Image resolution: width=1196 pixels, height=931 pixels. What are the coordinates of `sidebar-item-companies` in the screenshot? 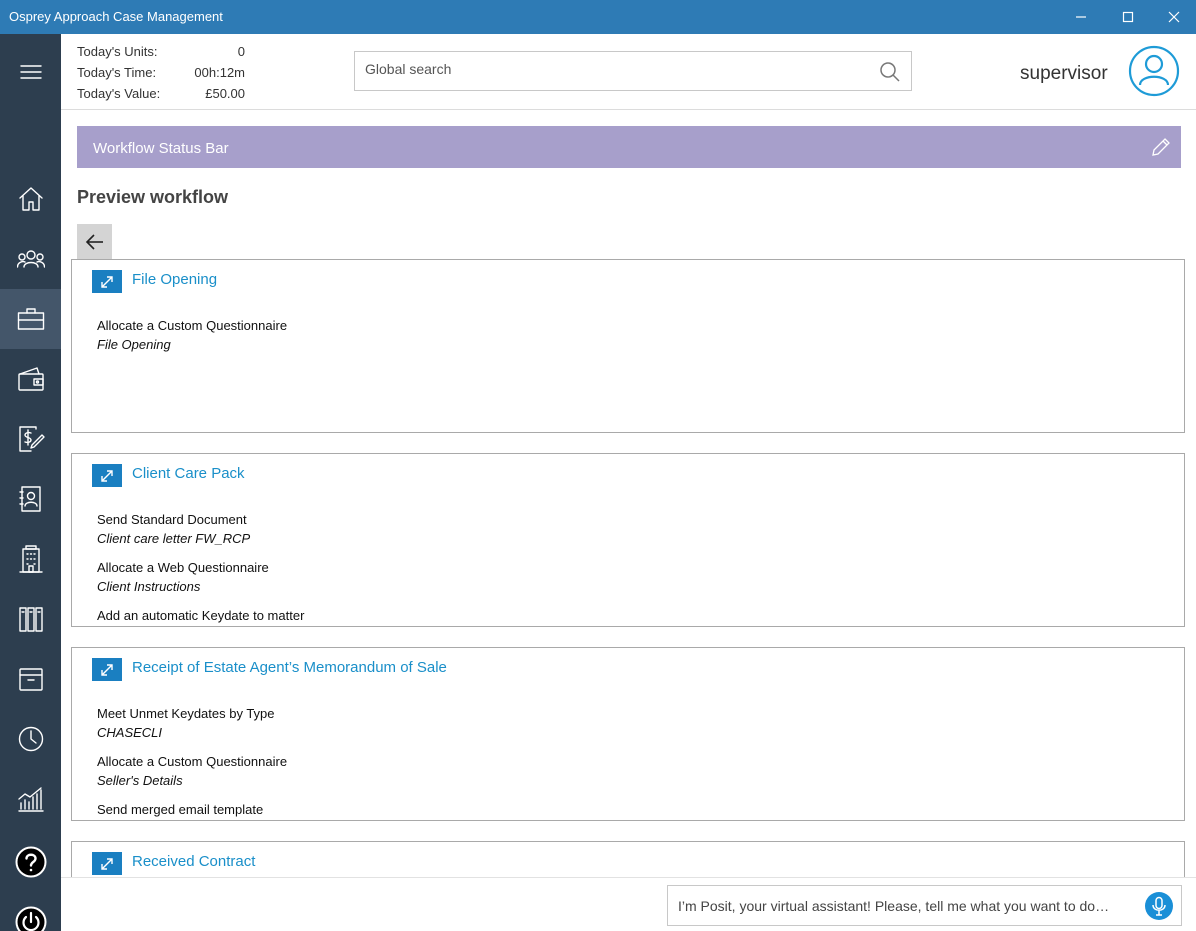 It's located at (30, 559).